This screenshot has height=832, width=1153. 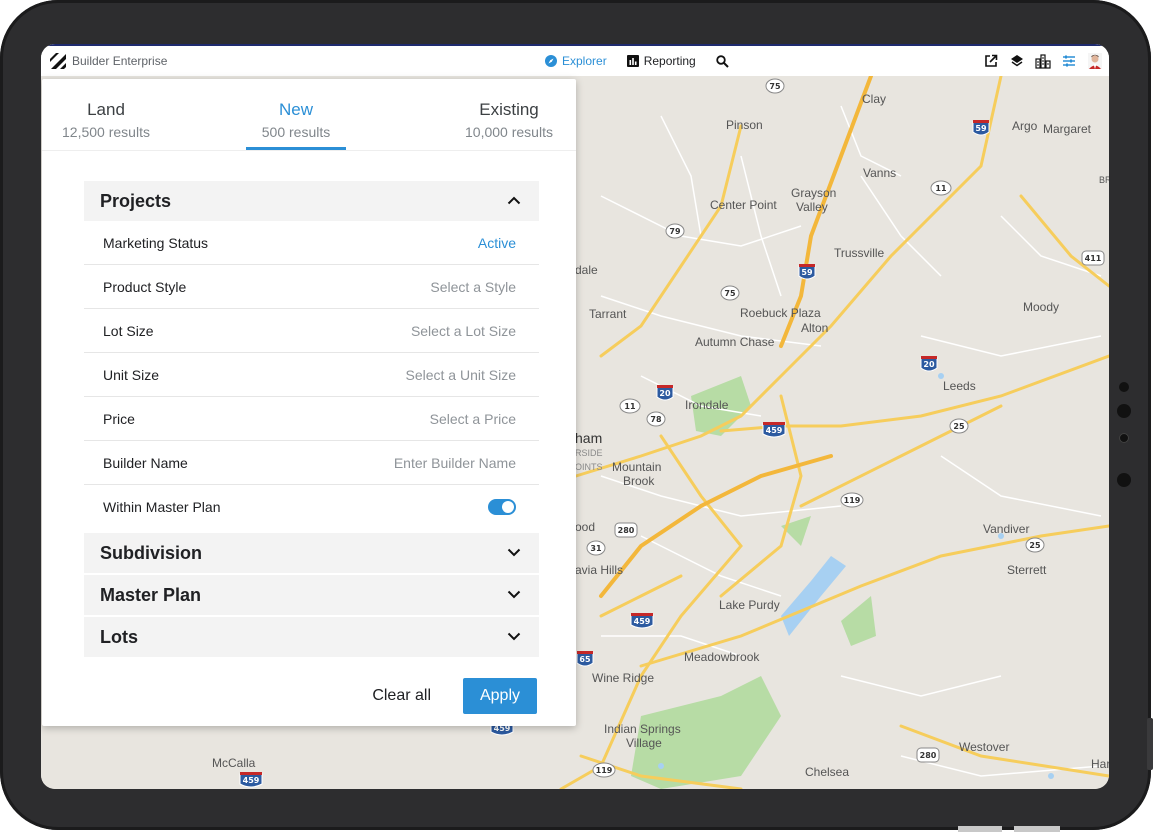 What do you see at coordinates (162, 507) in the screenshot?
I see `filter-label: Within Master Plan` at bounding box center [162, 507].